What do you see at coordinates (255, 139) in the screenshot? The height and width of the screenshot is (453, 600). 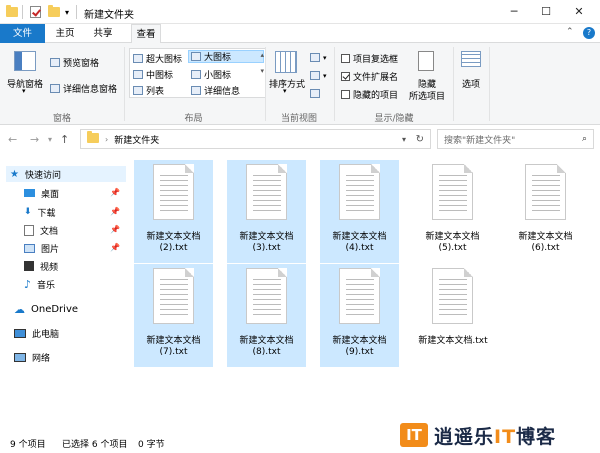 I see `address-bar: › 新建文件夹 ▾ ↻` at bounding box center [255, 139].